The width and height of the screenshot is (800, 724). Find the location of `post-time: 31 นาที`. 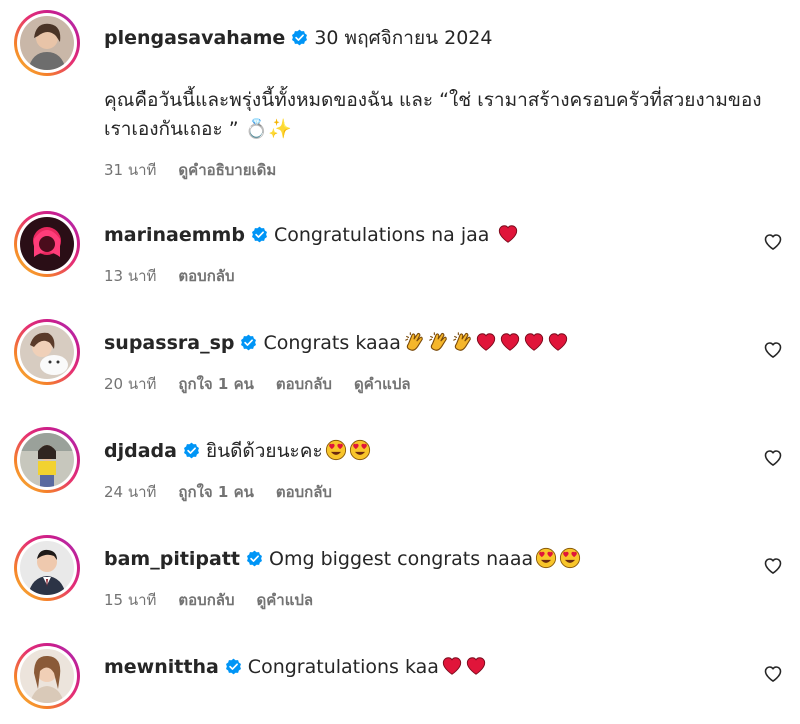

post-time: 31 นาที is located at coordinates (130, 170).